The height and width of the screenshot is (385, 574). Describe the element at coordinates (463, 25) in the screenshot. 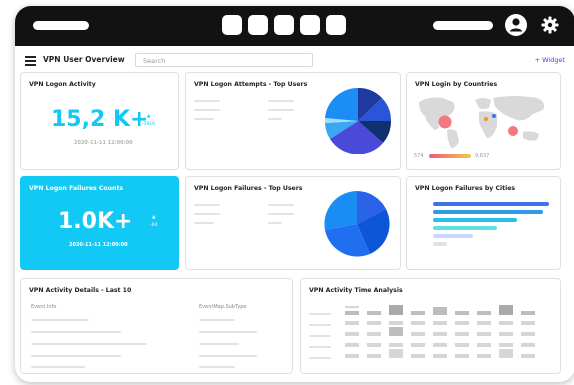

I see `top-bar-pill` at that location.